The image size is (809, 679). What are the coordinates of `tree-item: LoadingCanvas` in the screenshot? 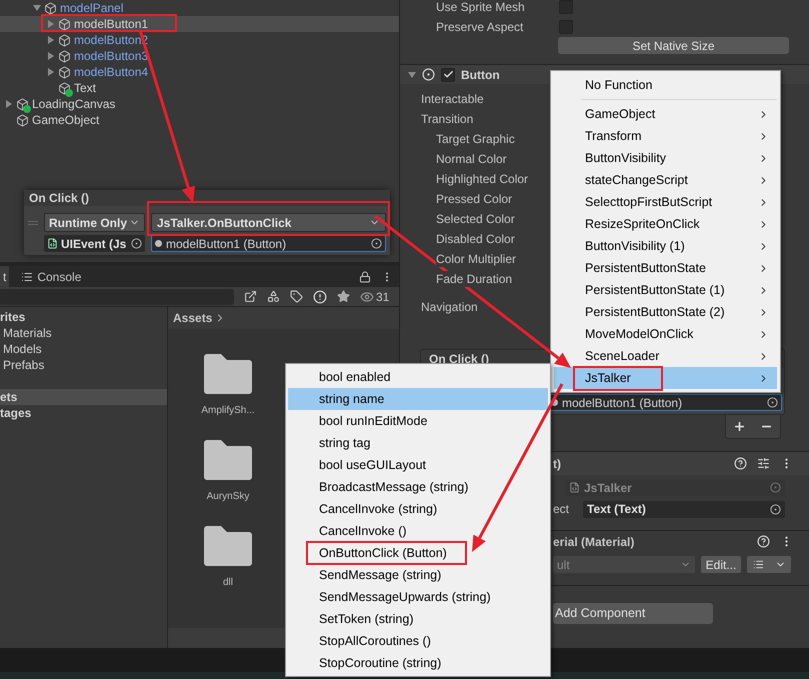 It's located at (199, 104).